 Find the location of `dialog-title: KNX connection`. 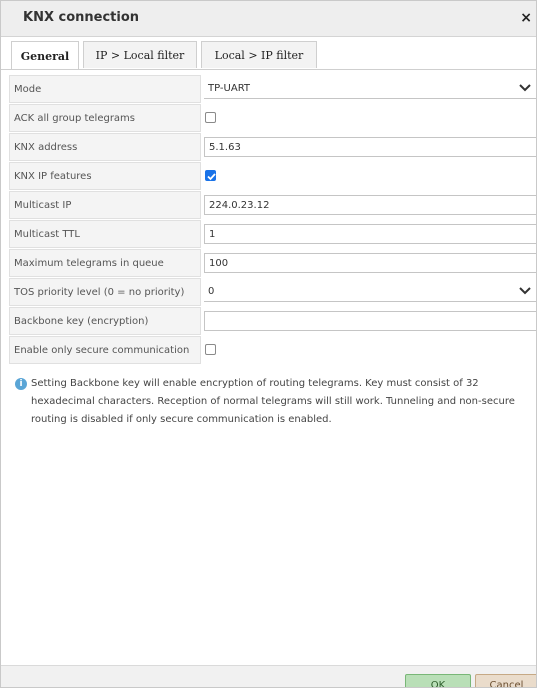

dialog-title: KNX connection is located at coordinates (81, 17).